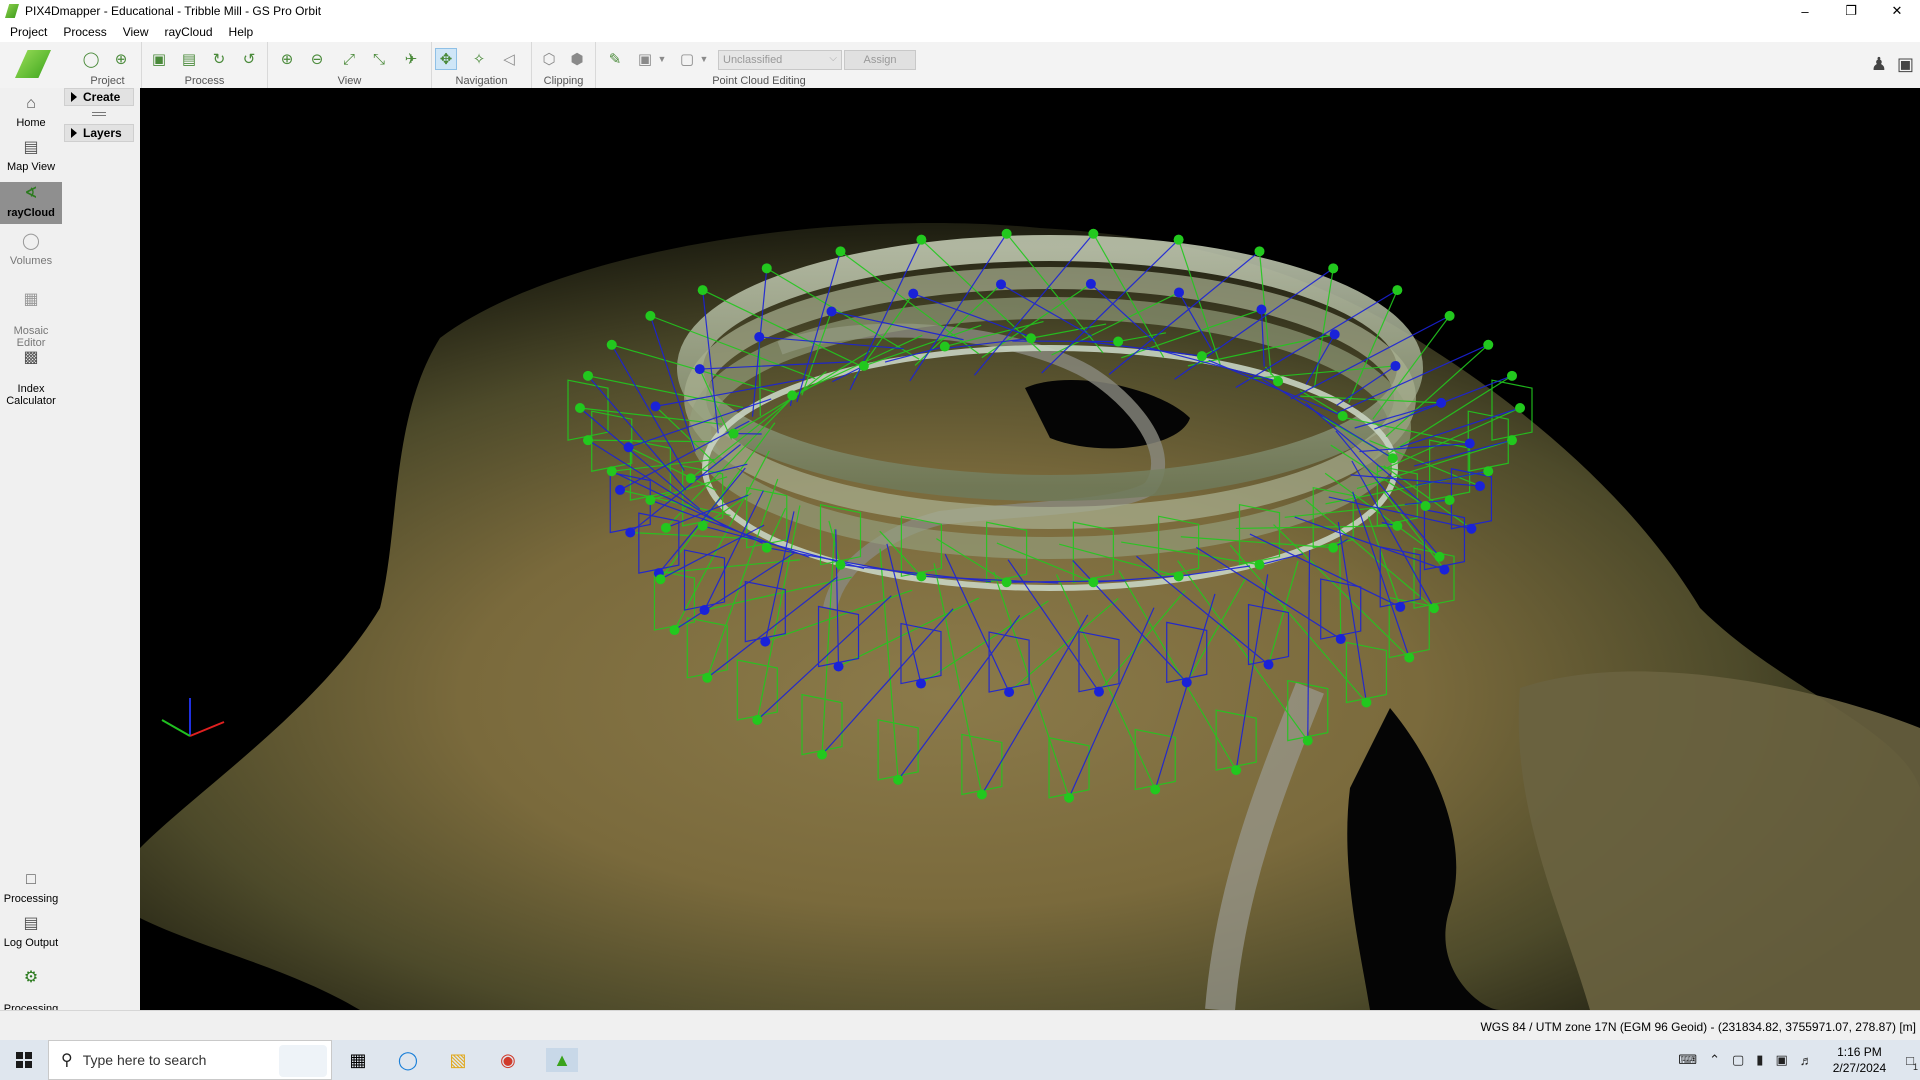  I want to click on selection-mode-icon: ▣, so click(645, 59).